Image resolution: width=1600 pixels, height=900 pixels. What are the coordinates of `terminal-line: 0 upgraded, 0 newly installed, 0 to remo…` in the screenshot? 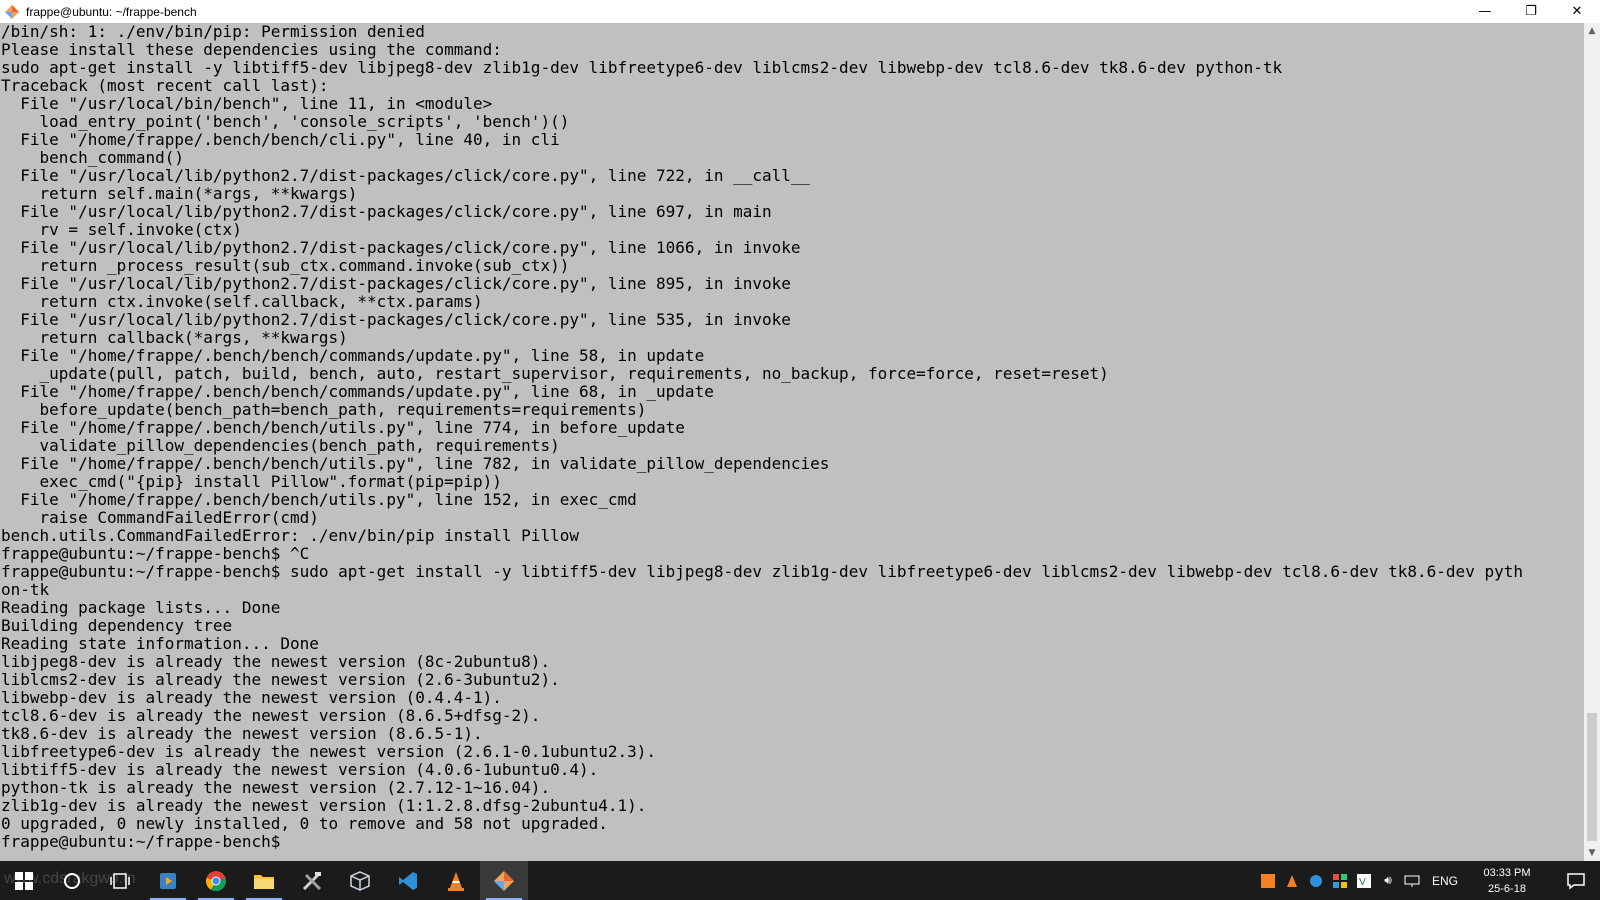 It's located at (304, 824).